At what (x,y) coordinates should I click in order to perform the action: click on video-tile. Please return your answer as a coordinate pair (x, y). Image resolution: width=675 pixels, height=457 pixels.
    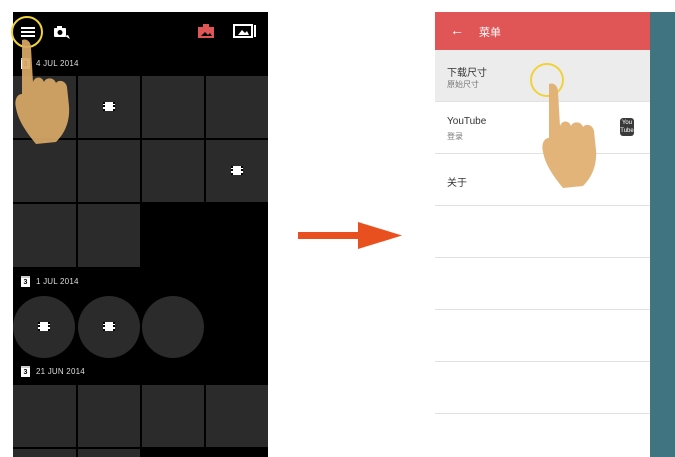
    Looking at the image, I should click on (237, 171).